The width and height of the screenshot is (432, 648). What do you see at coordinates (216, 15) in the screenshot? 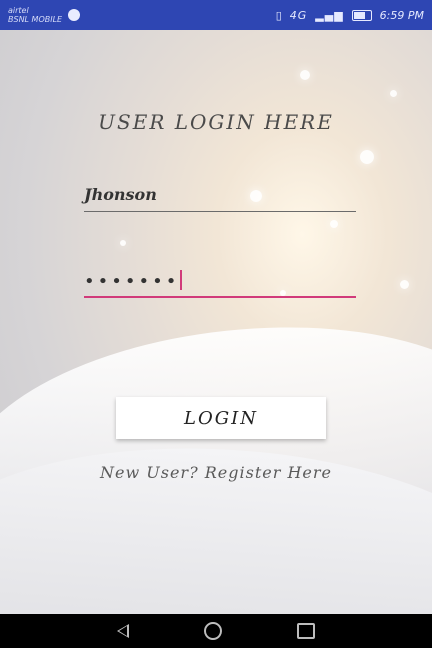
I see `status-bar: airtel BSNL MOBILE ▯ 4G ▂▄▆ 6:59 PM` at bounding box center [216, 15].